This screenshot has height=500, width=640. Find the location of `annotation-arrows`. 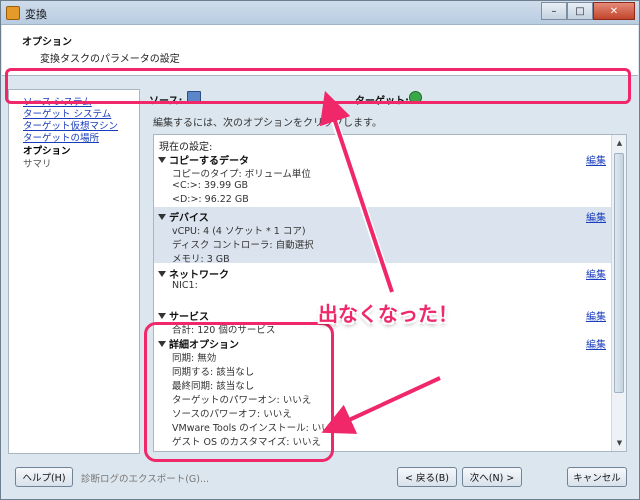

annotation-arrows is located at coordinates (380, 262).